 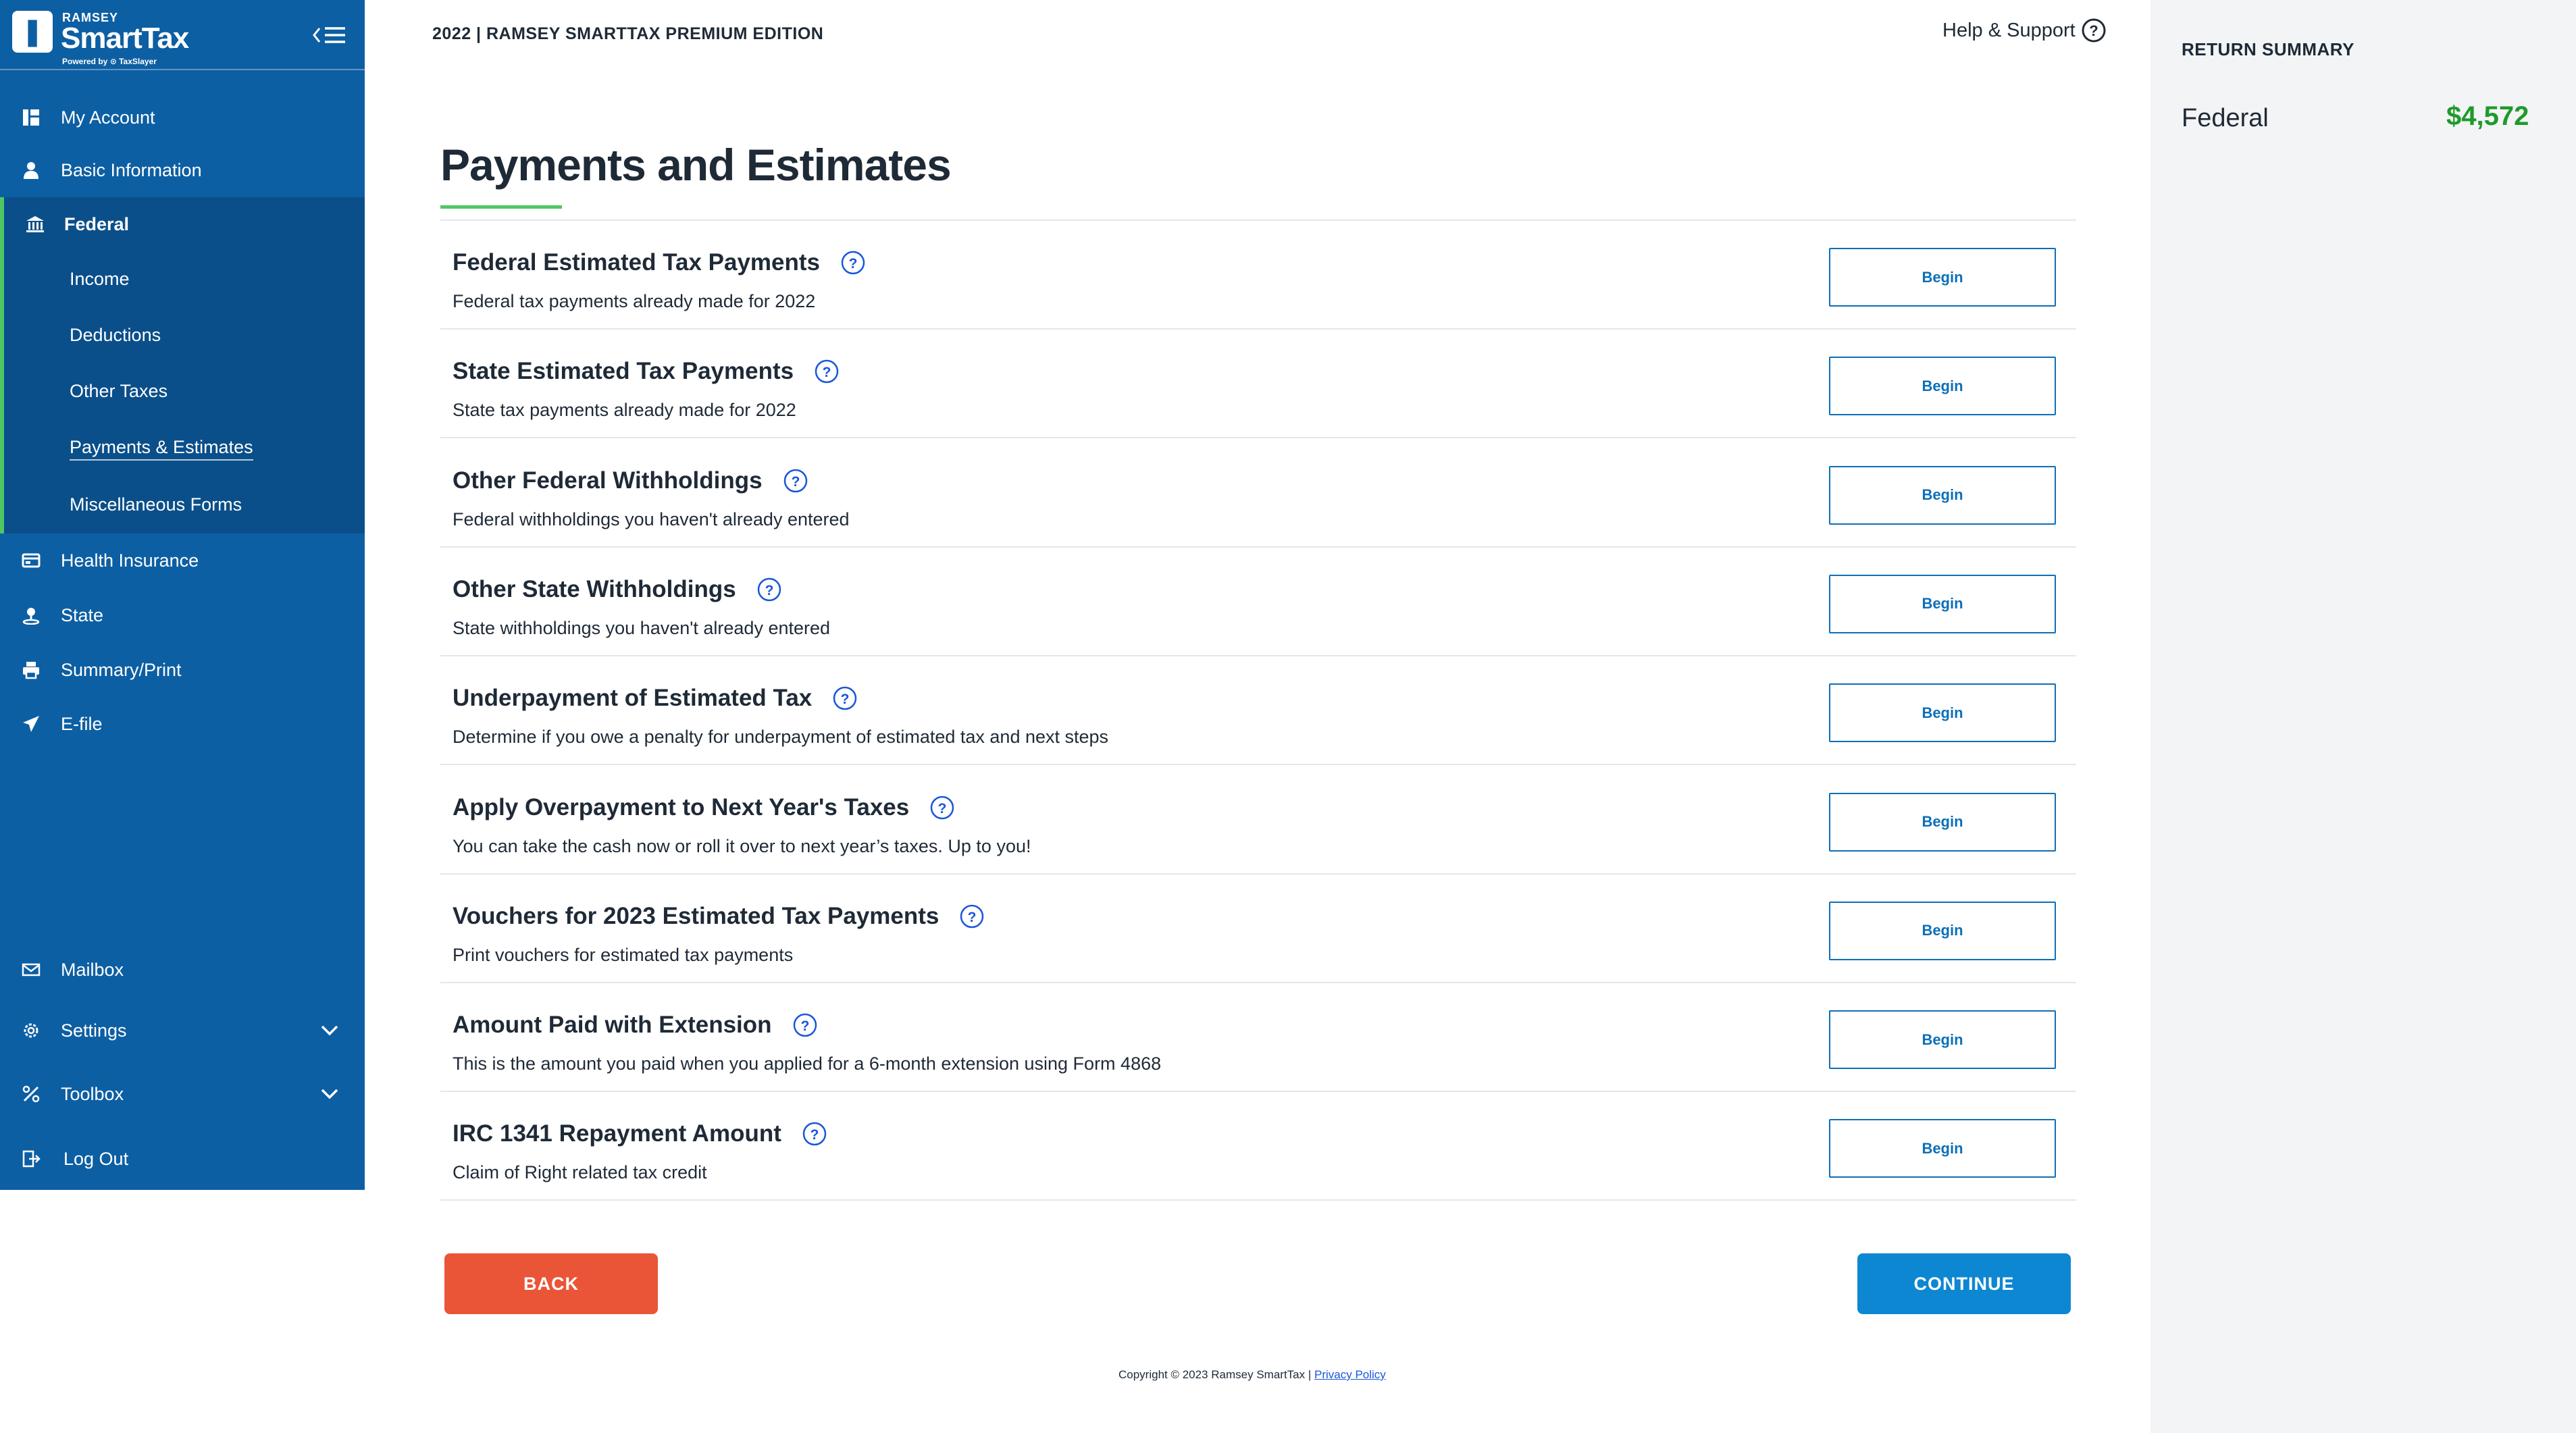 I want to click on continue-button: CONTINUE, so click(x=1964, y=1283).